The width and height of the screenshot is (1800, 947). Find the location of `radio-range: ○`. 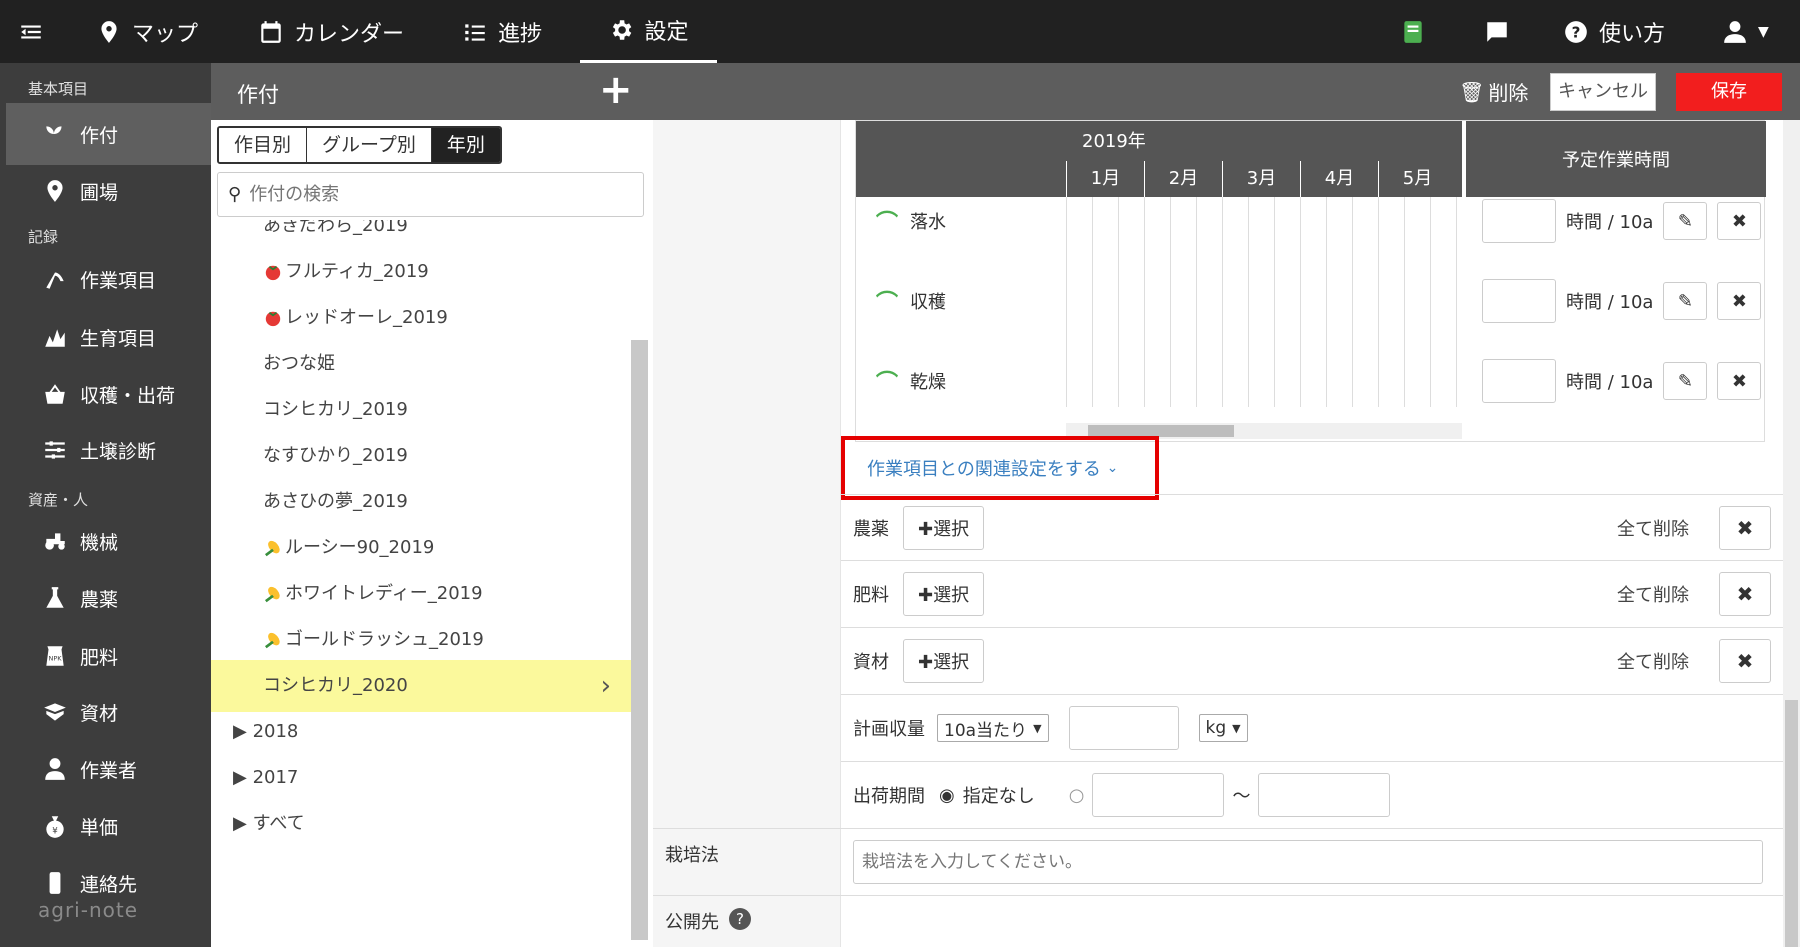

radio-range: ○ is located at coordinates (1077, 795).